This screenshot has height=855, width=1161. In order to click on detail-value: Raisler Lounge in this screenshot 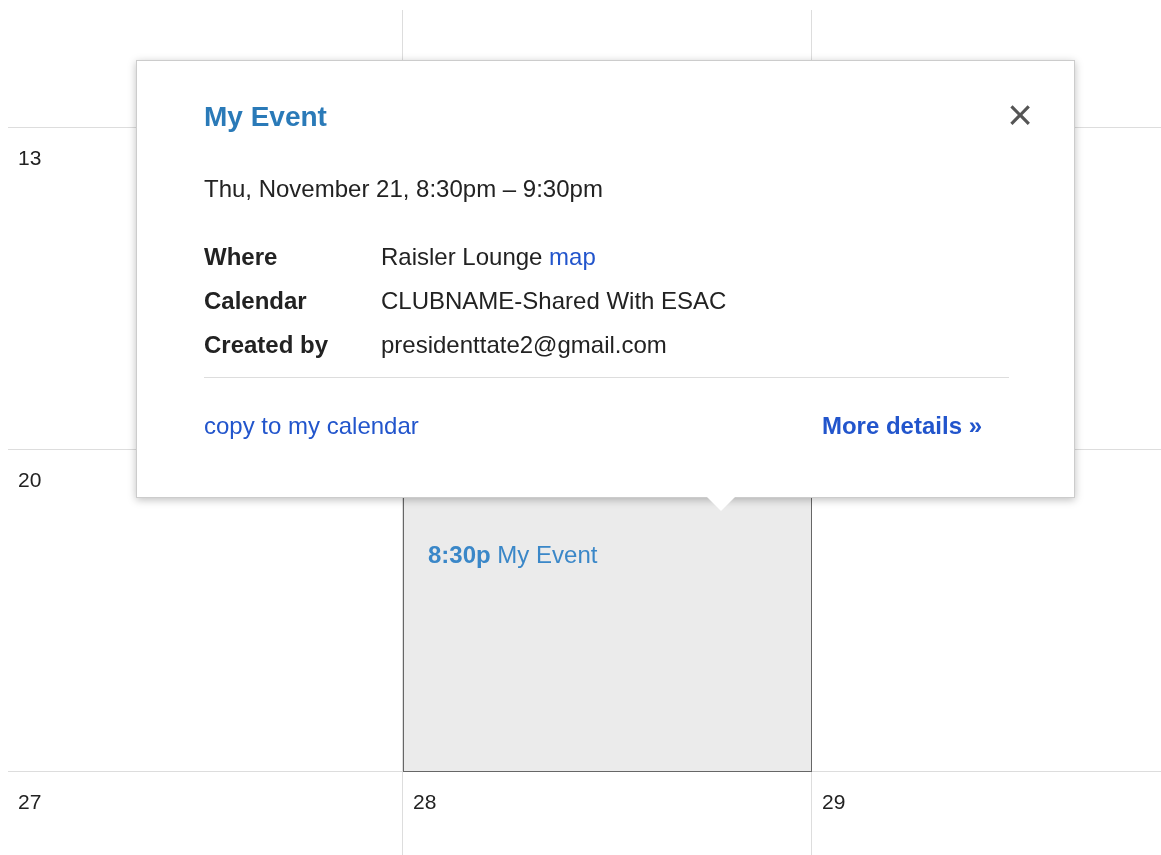, I will do `click(462, 257)`.